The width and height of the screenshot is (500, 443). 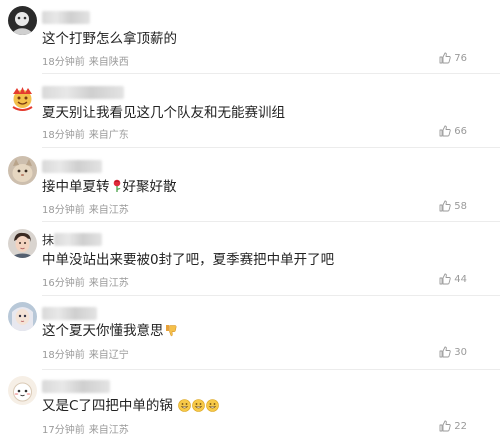 I want to click on comment-text: 夏天别让我看见这几个队友和无能赛训组, so click(x=163, y=113).